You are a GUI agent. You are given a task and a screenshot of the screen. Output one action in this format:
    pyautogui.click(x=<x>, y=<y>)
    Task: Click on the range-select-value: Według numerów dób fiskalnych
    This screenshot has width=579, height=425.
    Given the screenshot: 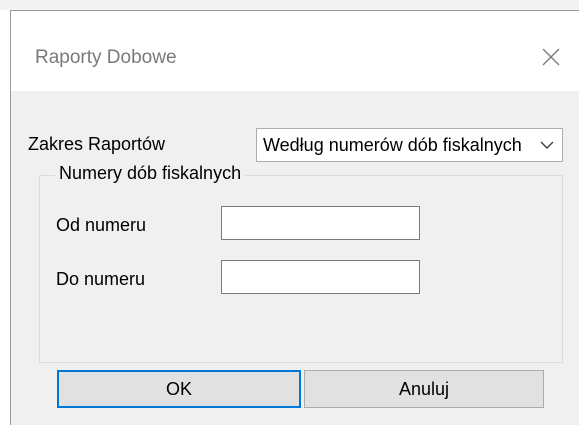 What is the action you would take?
    pyautogui.click(x=392, y=145)
    